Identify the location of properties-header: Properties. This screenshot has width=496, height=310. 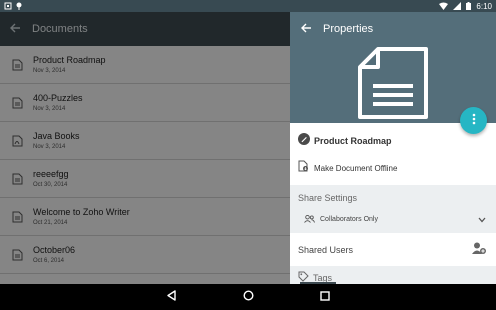
(393, 67).